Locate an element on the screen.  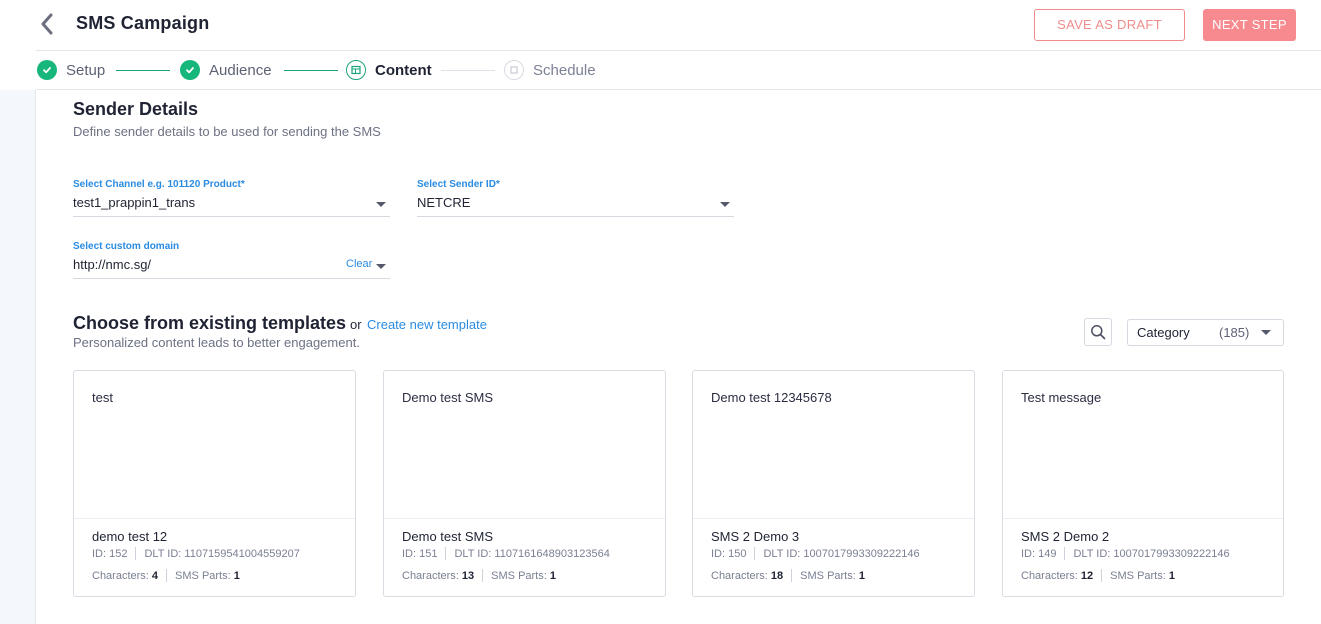
step-label: Content is located at coordinates (403, 70).